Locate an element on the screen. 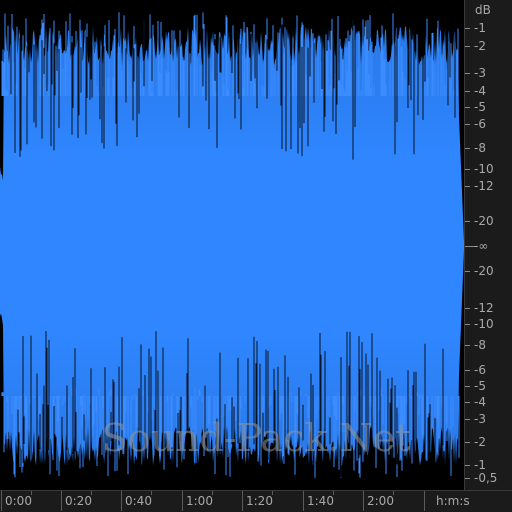 This screenshot has width=512, height=512. time-ruler: 0:00 0:20 0:40 1:00 1:20 1:40 2:00 h:m:s is located at coordinates (256, 501).